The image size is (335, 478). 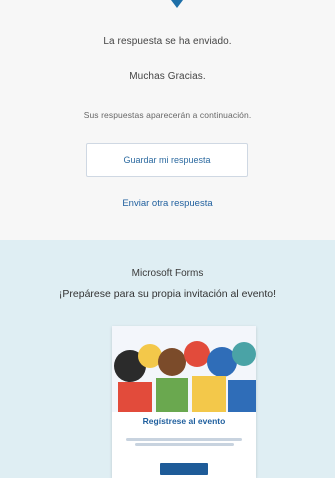 I want to click on save-response-button: Guardar mi respuesta, so click(x=167, y=160).